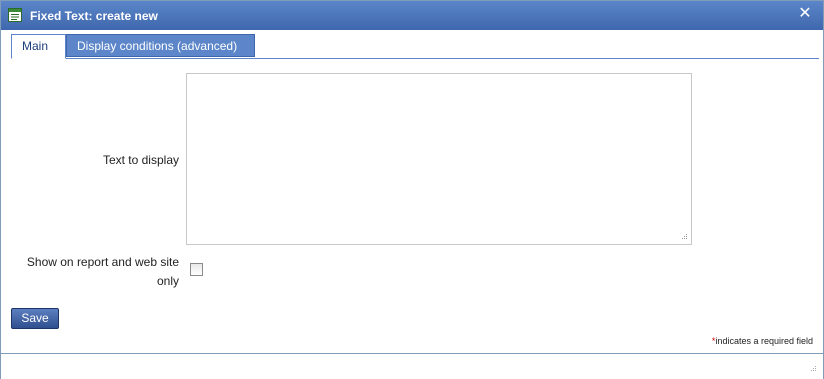  What do you see at coordinates (196, 269) in the screenshot?
I see `show-on-report-checkbox` at bounding box center [196, 269].